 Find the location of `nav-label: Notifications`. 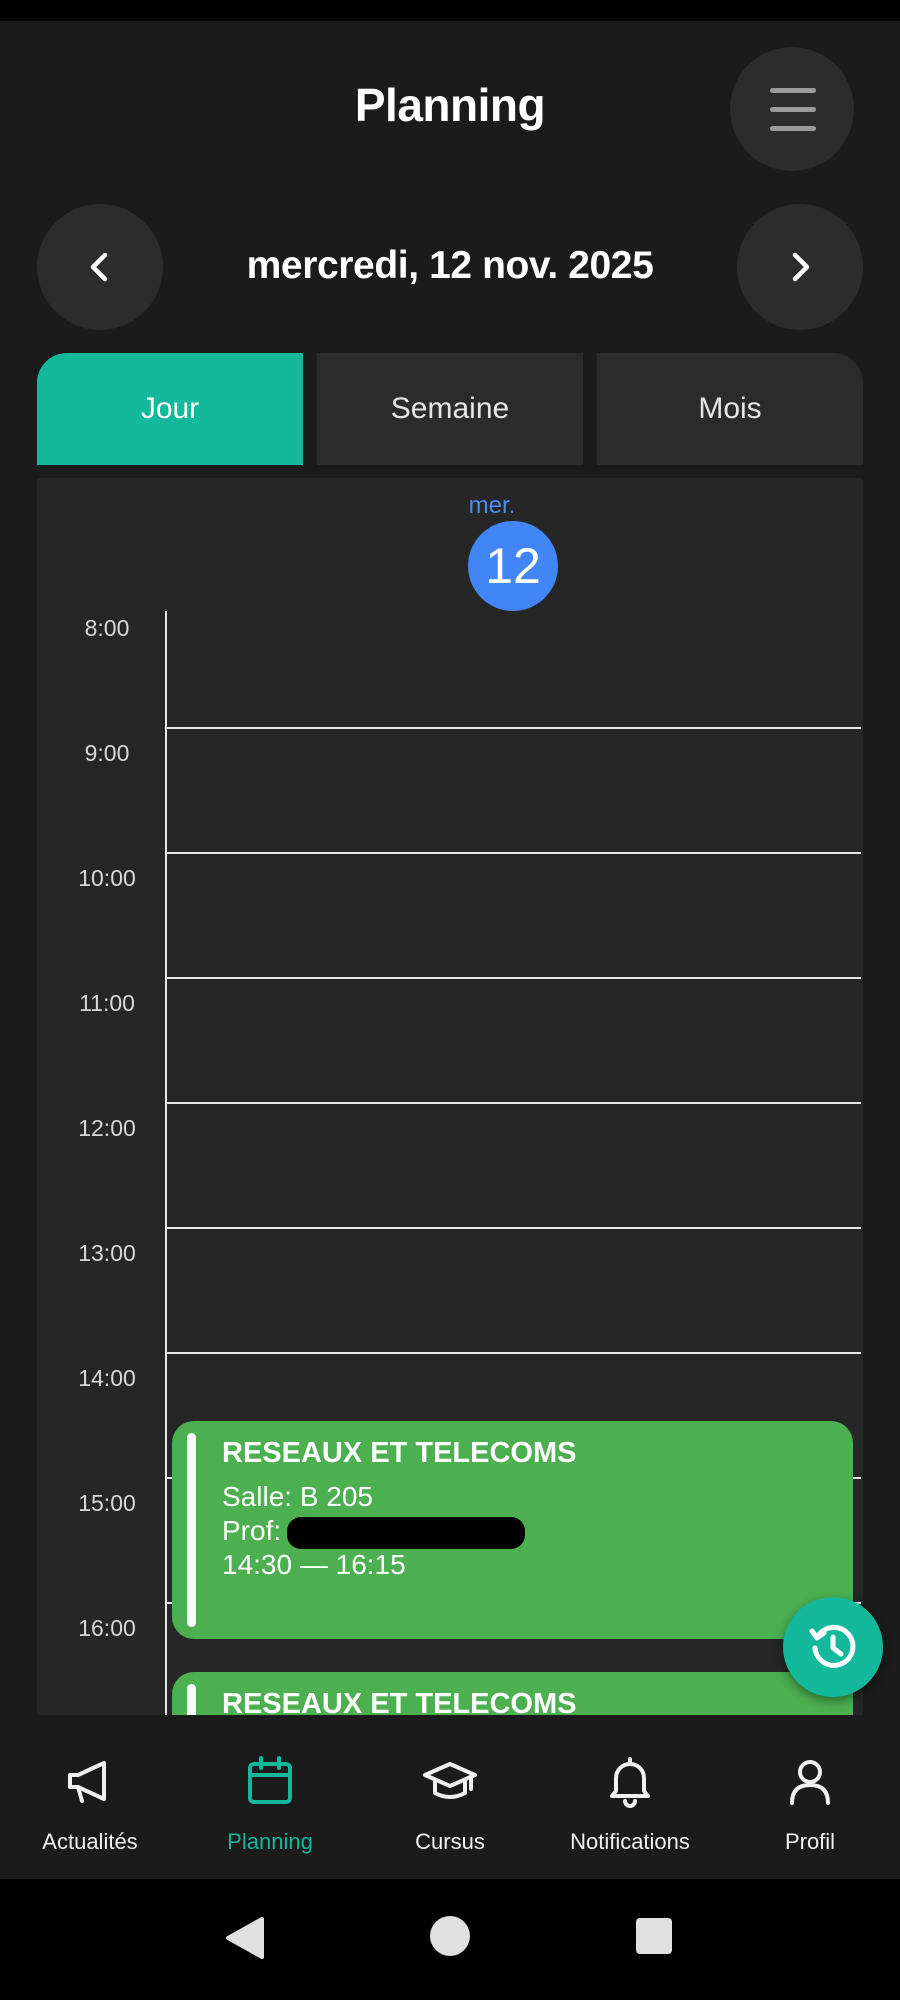

nav-label: Notifications is located at coordinates (630, 1841).